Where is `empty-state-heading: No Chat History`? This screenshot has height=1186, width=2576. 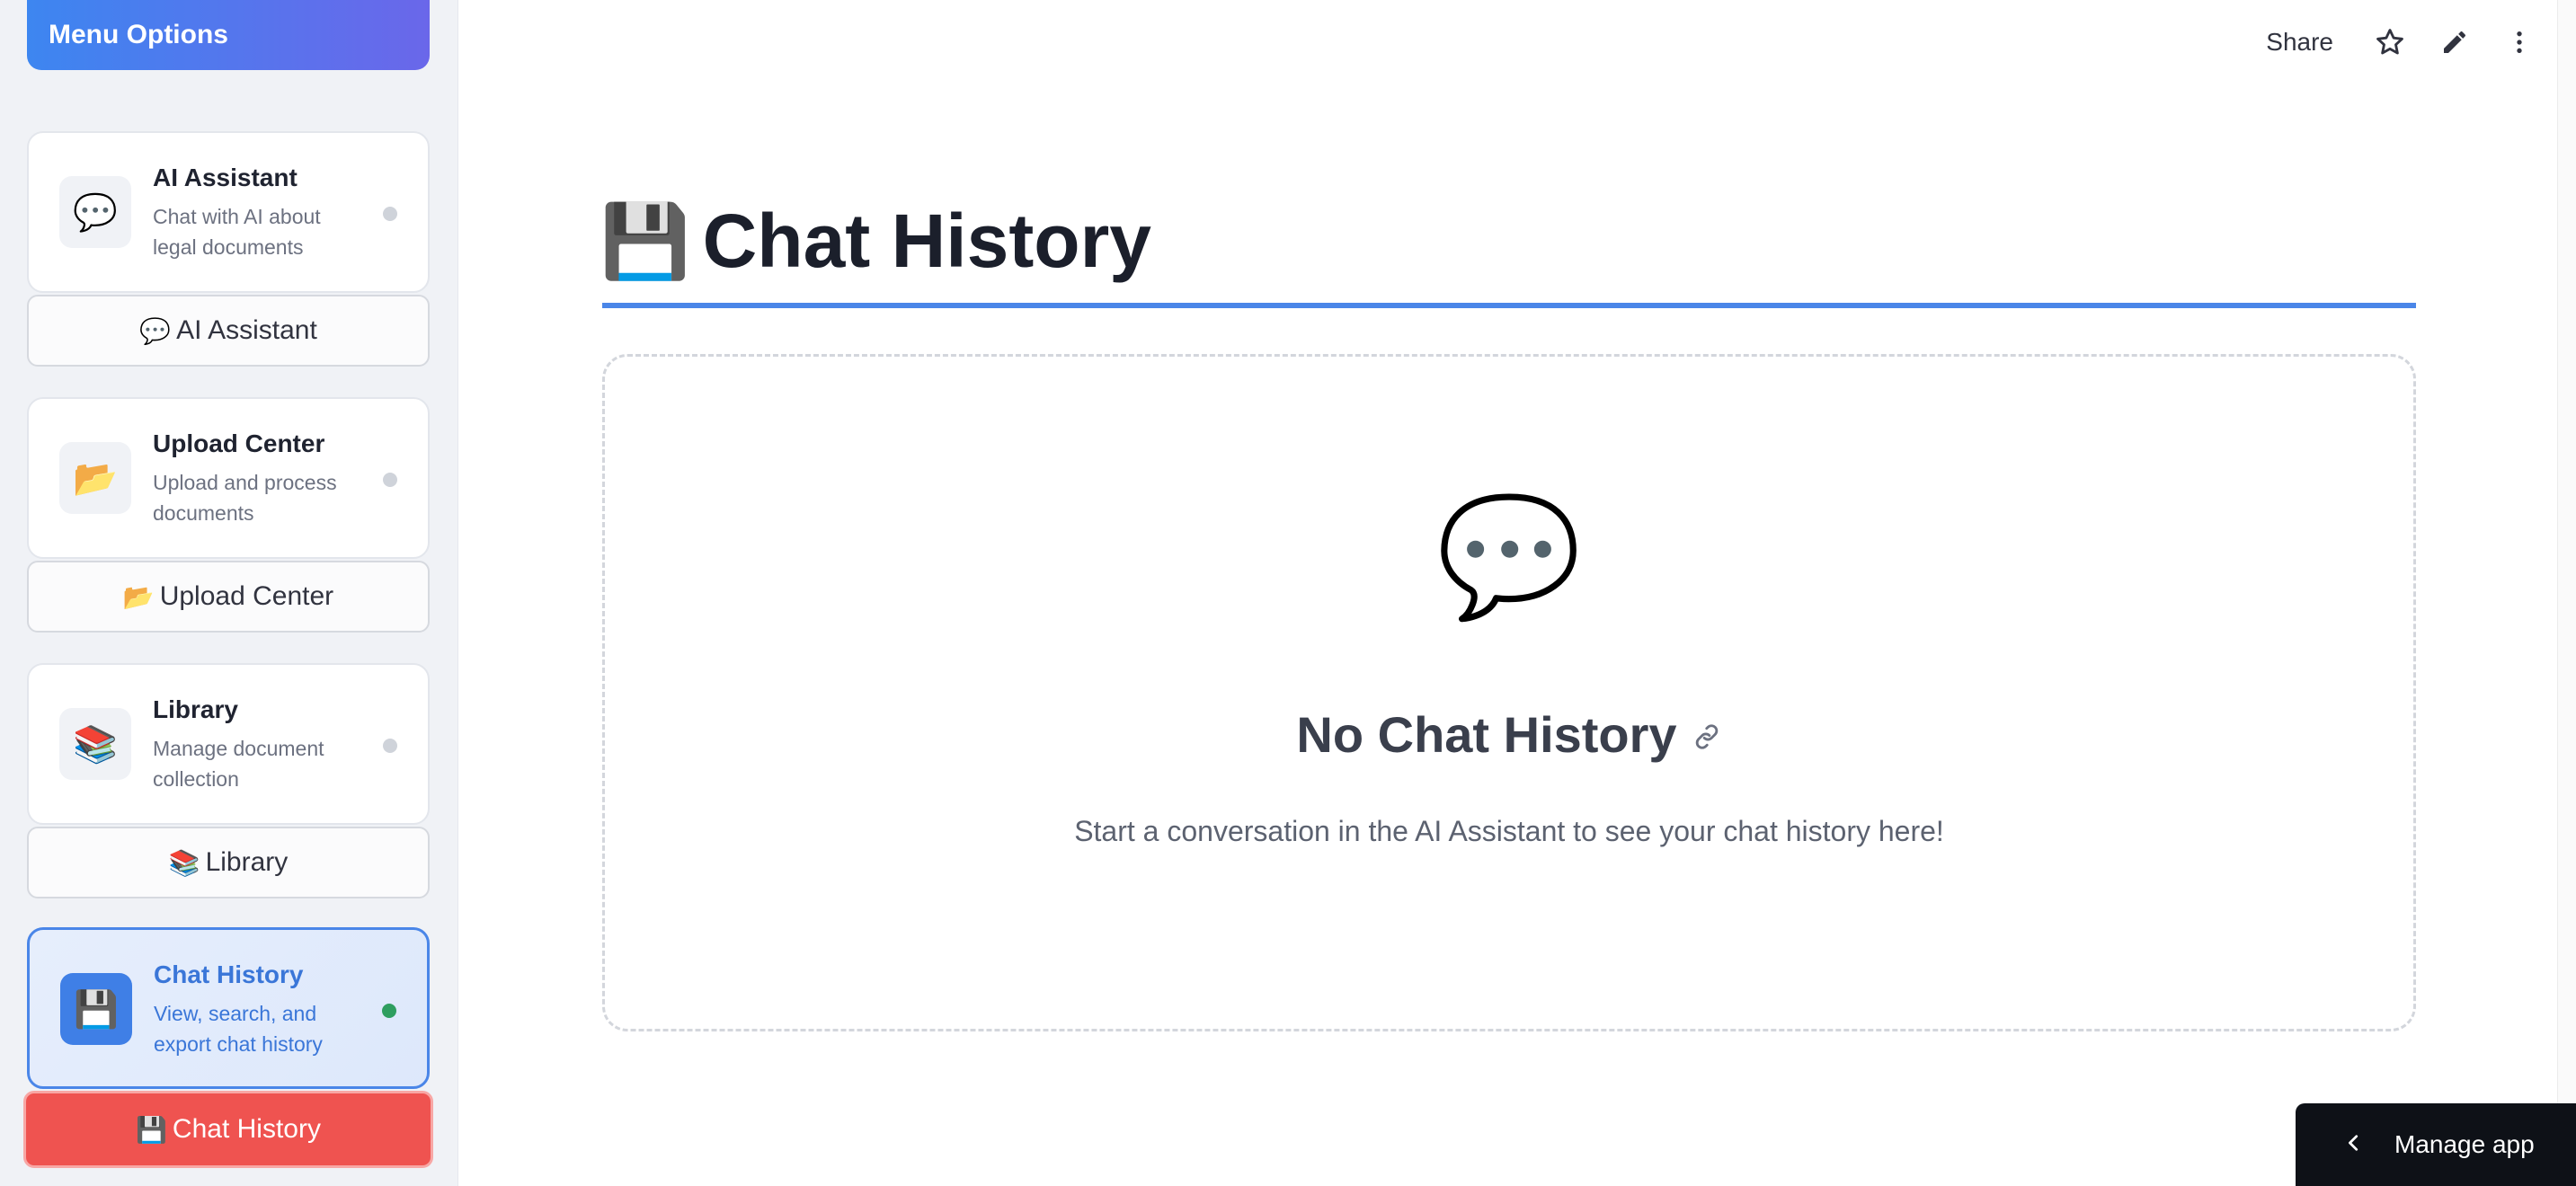 empty-state-heading: No Chat History is located at coordinates (1509, 734).